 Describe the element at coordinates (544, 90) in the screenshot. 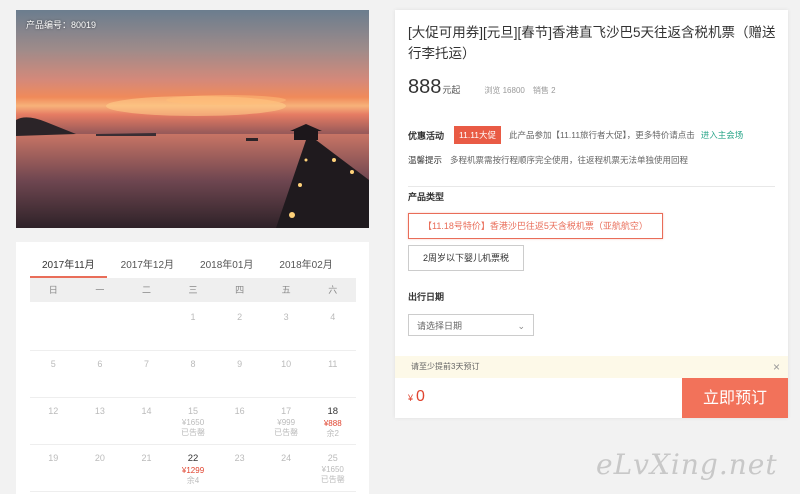

I see `sales-count: 销售 2` at that location.